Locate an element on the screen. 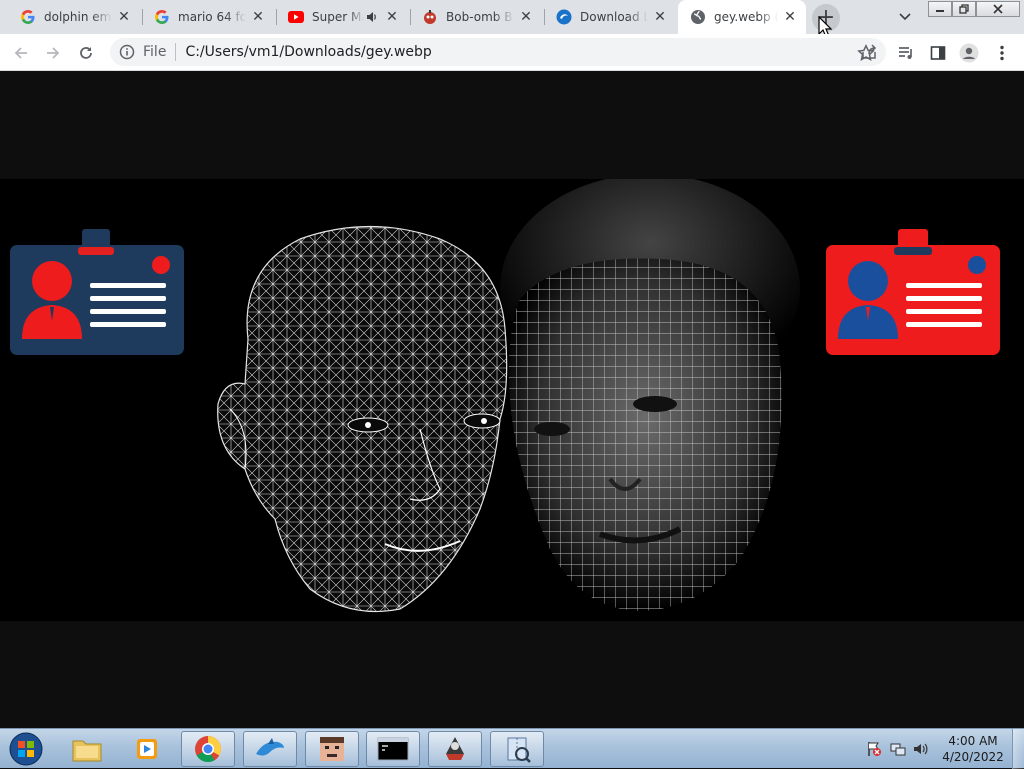  url-scheme-label: File is located at coordinates (155, 52).